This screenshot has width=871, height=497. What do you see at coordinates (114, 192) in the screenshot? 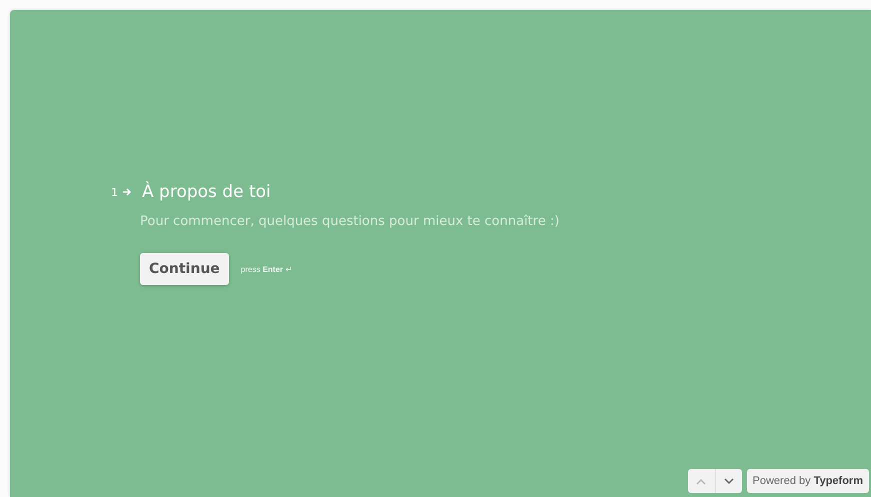
I see `question-number: 1` at bounding box center [114, 192].